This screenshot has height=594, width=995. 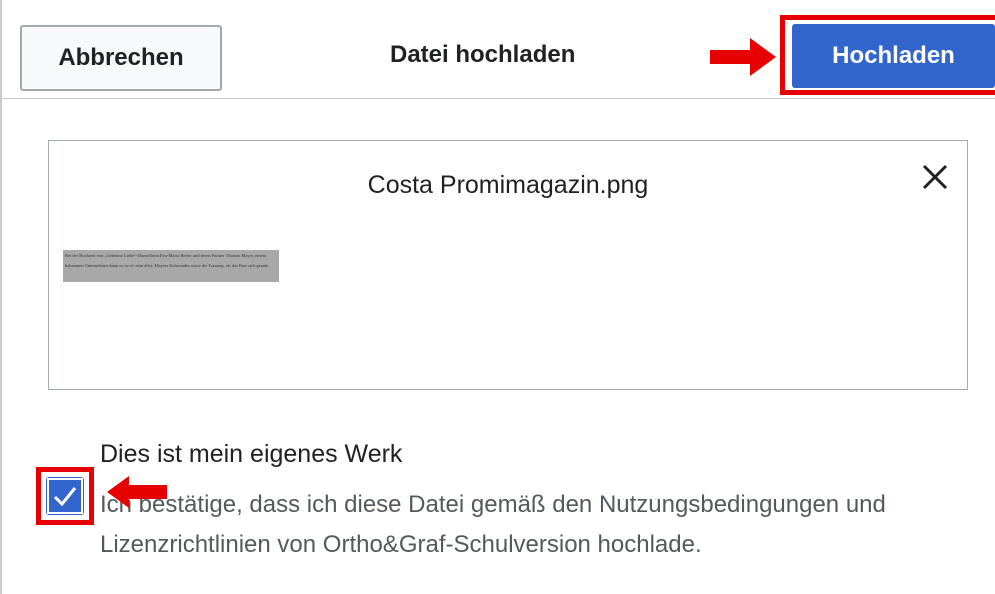 I want to click on close-icon, so click(x=935, y=177).